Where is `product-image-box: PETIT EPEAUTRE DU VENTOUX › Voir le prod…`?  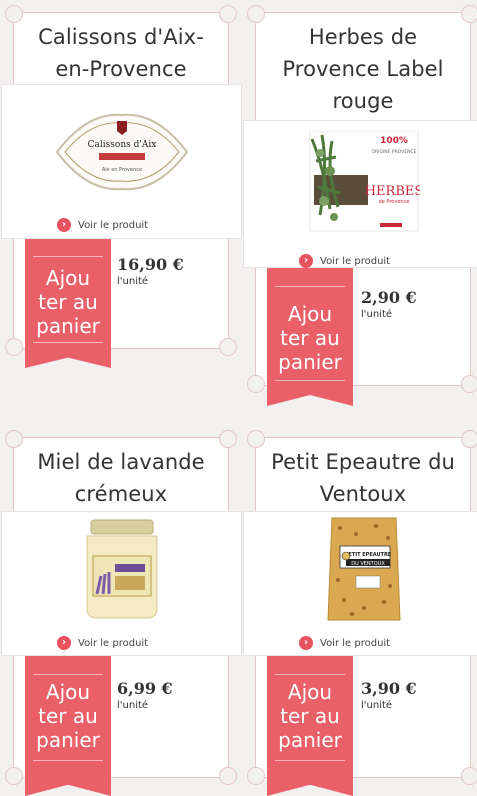
product-image-box: PETIT EPEAUTRE DU VENTOUX › Voir le prod… is located at coordinates (360, 583).